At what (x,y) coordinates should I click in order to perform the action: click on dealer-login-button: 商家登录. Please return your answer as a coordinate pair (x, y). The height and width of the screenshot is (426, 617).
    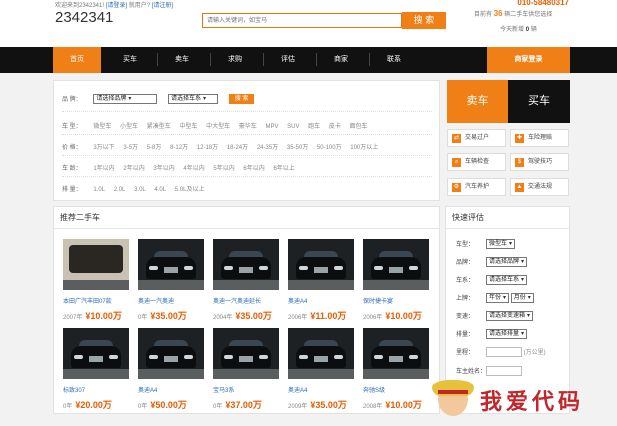
    Looking at the image, I should click on (528, 60).